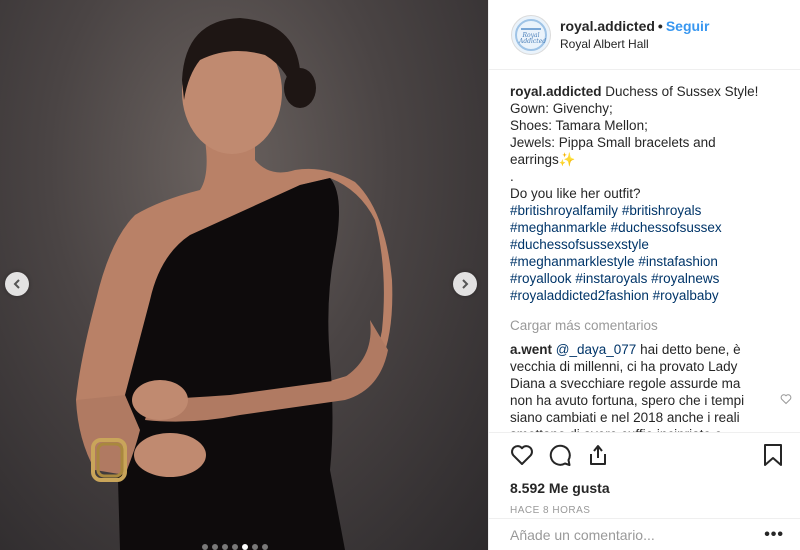 This screenshot has width=800, height=550. I want to click on carousel-indicator, so click(235, 547).